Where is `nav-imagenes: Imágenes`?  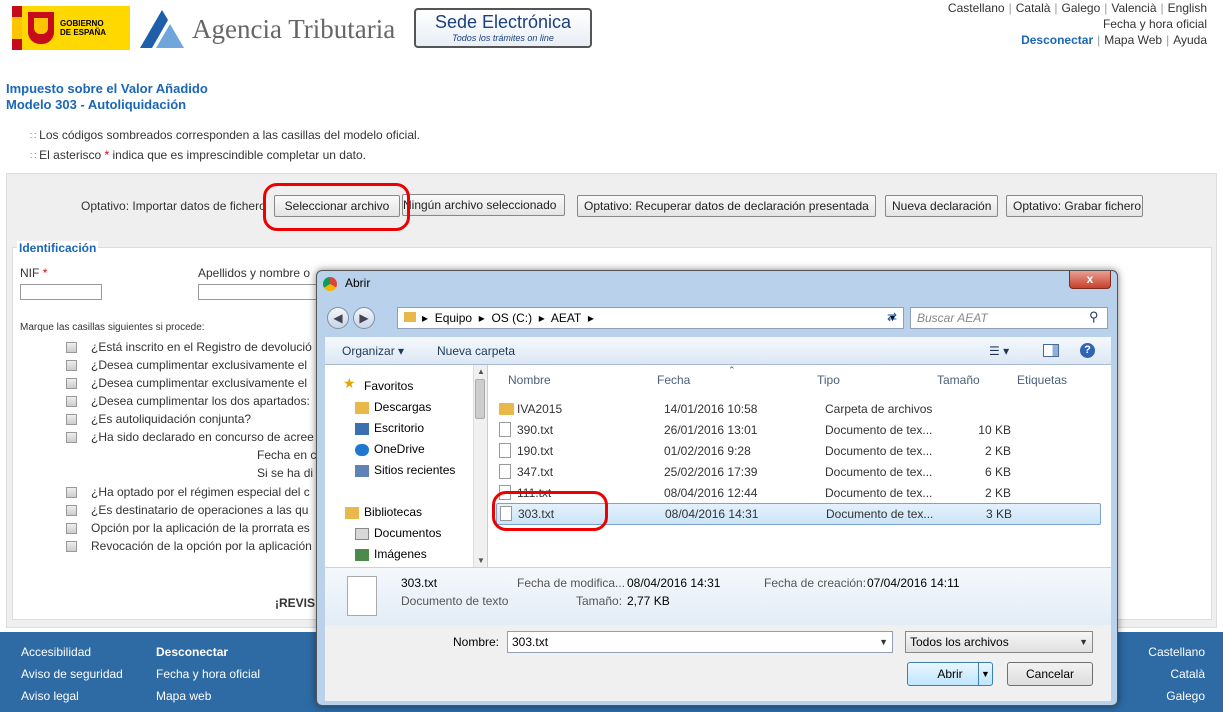
nav-imagenes: Imágenes is located at coordinates (400, 554).